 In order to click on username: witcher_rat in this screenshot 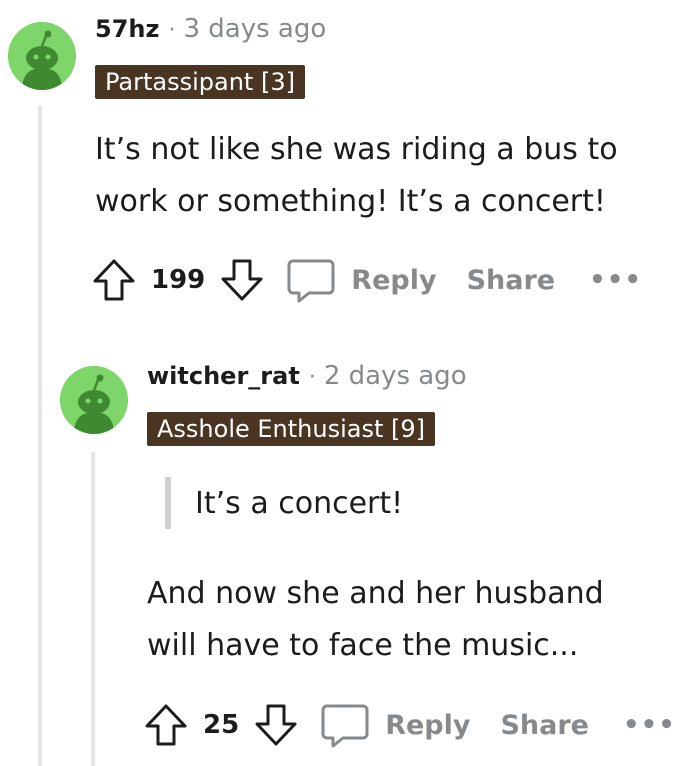, I will do `click(223, 376)`.